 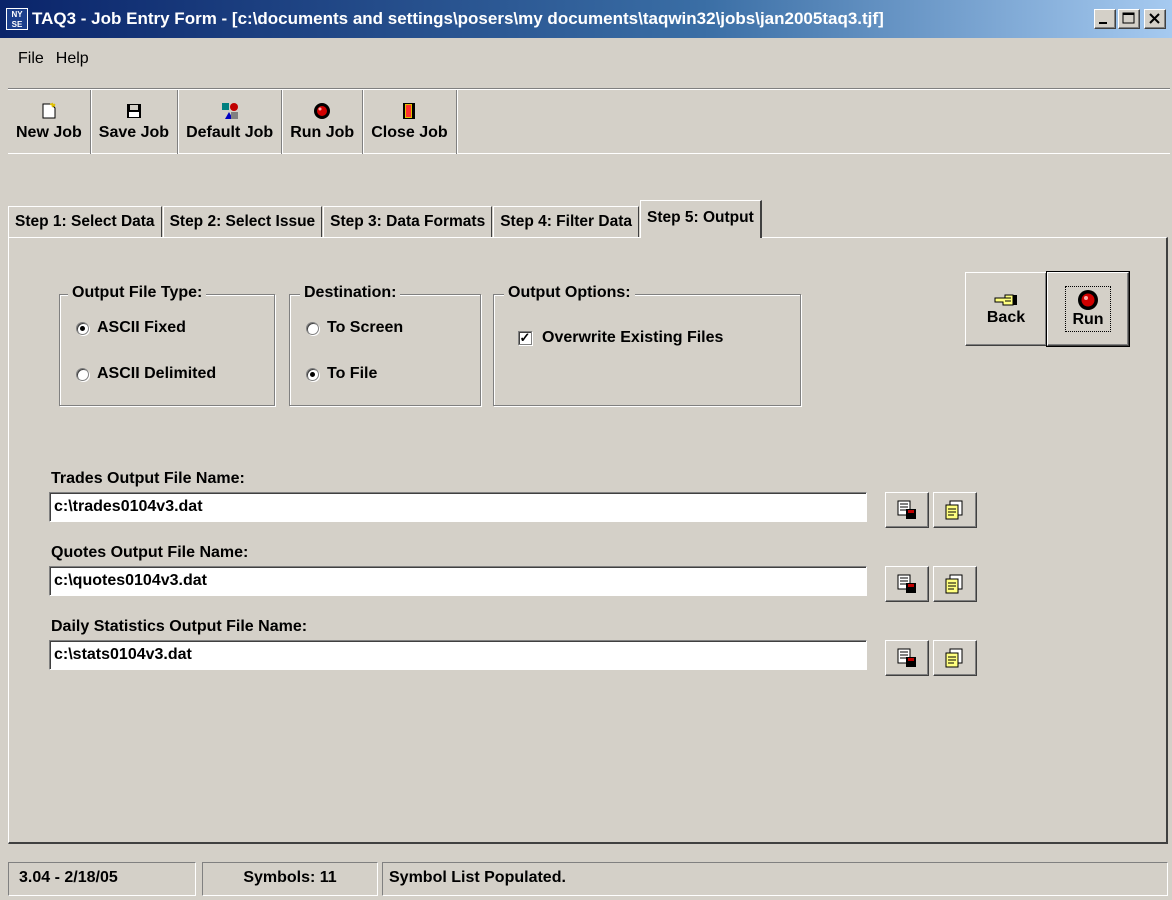 What do you see at coordinates (137, 293) in the screenshot?
I see `output-file-type-legend: Output File Type:` at bounding box center [137, 293].